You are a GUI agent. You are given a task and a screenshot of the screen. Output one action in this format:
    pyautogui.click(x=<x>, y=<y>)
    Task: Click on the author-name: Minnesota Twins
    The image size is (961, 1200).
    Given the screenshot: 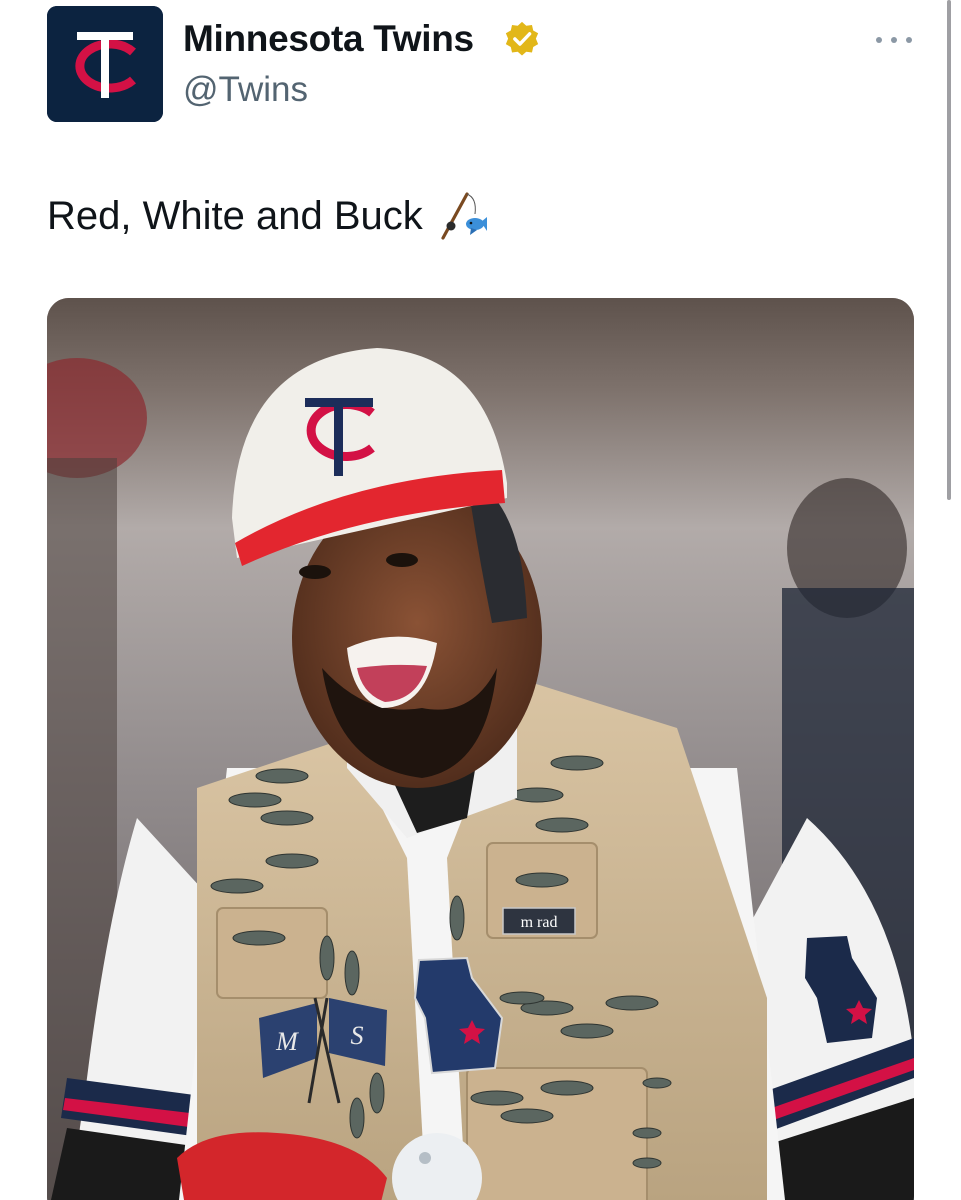 What is the action you would take?
    pyautogui.click(x=328, y=39)
    